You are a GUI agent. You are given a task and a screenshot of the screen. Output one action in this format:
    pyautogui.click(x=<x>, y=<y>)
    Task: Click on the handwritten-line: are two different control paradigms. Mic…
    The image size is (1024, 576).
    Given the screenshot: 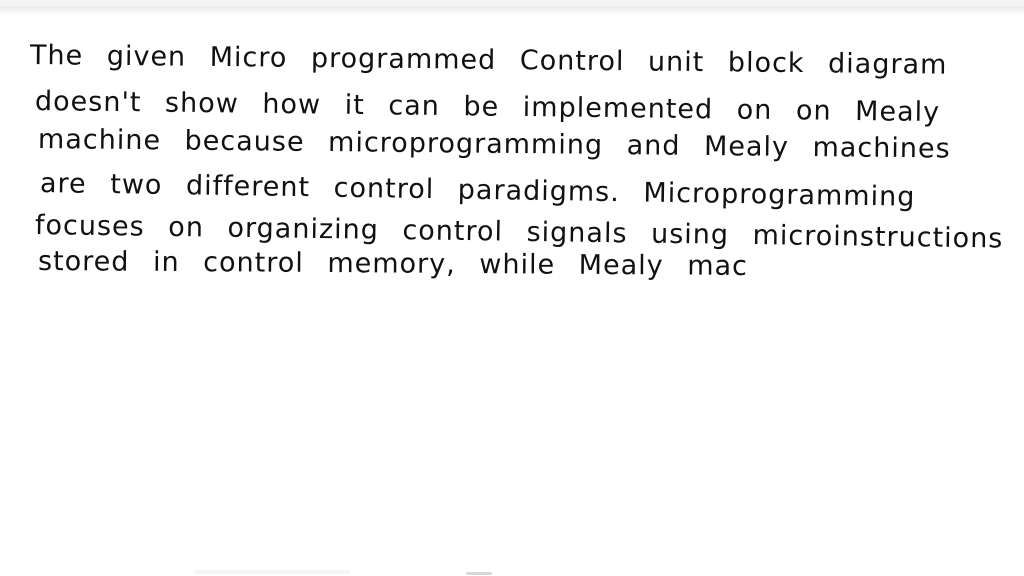 What is the action you would take?
    pyautogui.click(x=477, y=190)
    